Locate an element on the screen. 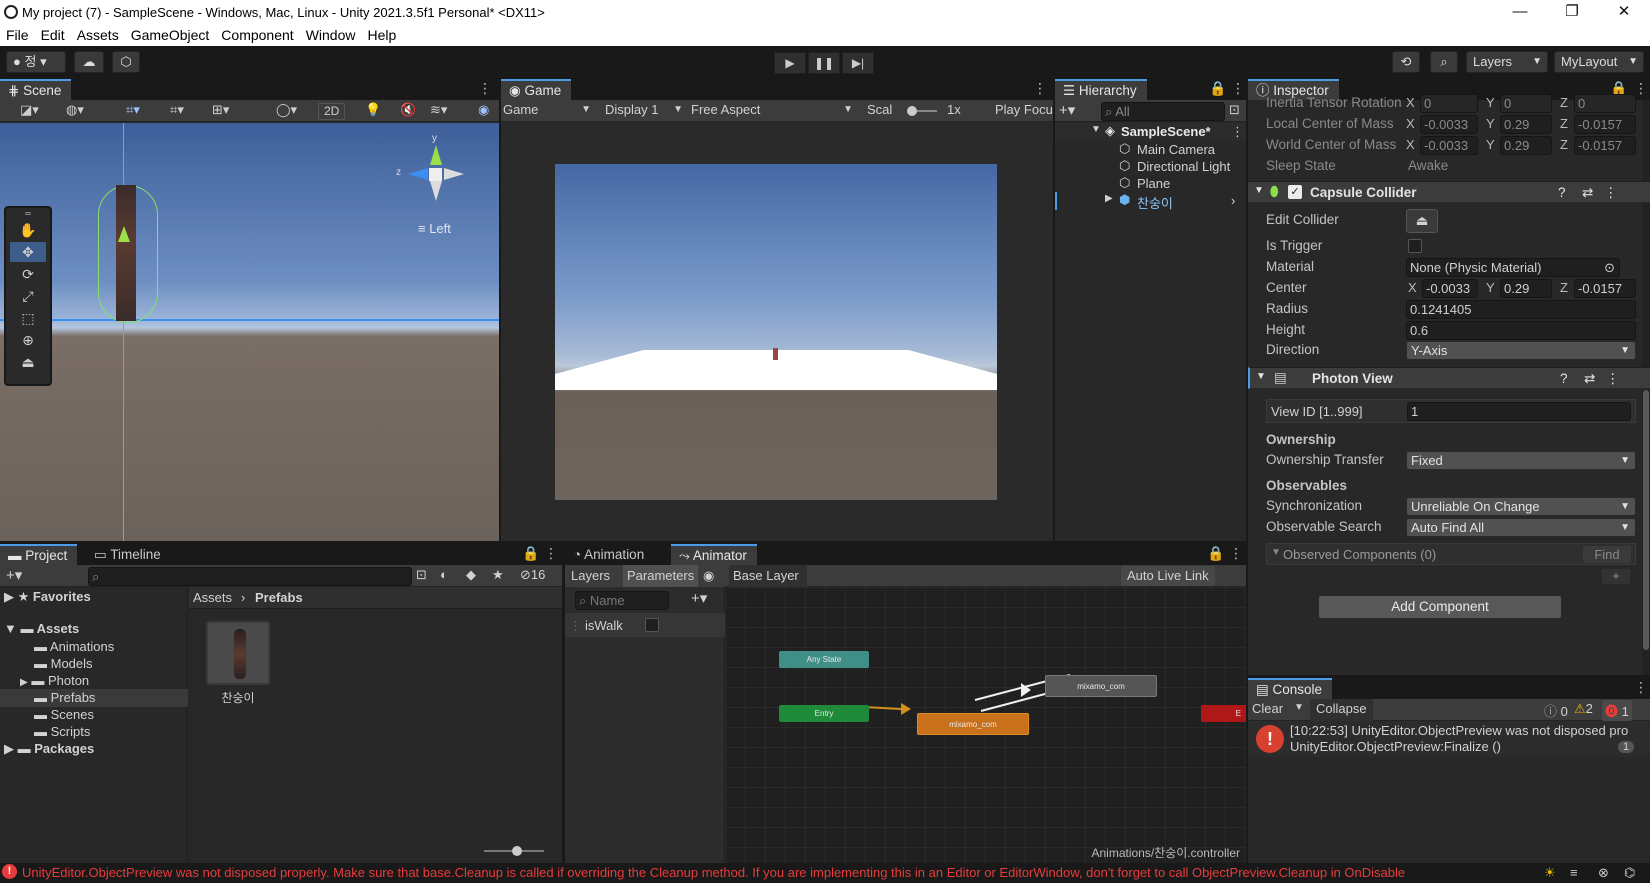 The width and height of the screenshot is (1650, 883). ruler-icon: ⊞▾ is located at coordinates (220, 110).